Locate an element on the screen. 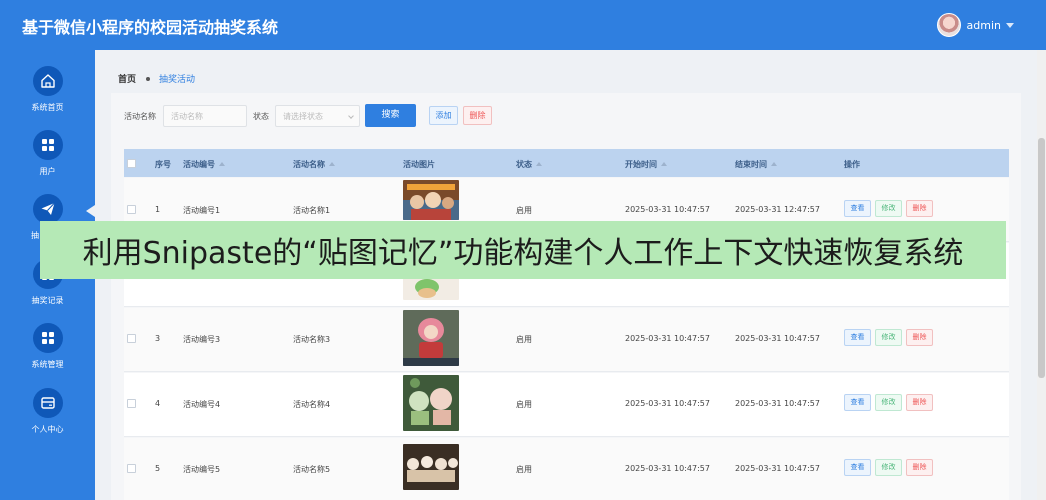 The image size is (1046, 500). cell-index: 3 is located at coordinates (158, 338).